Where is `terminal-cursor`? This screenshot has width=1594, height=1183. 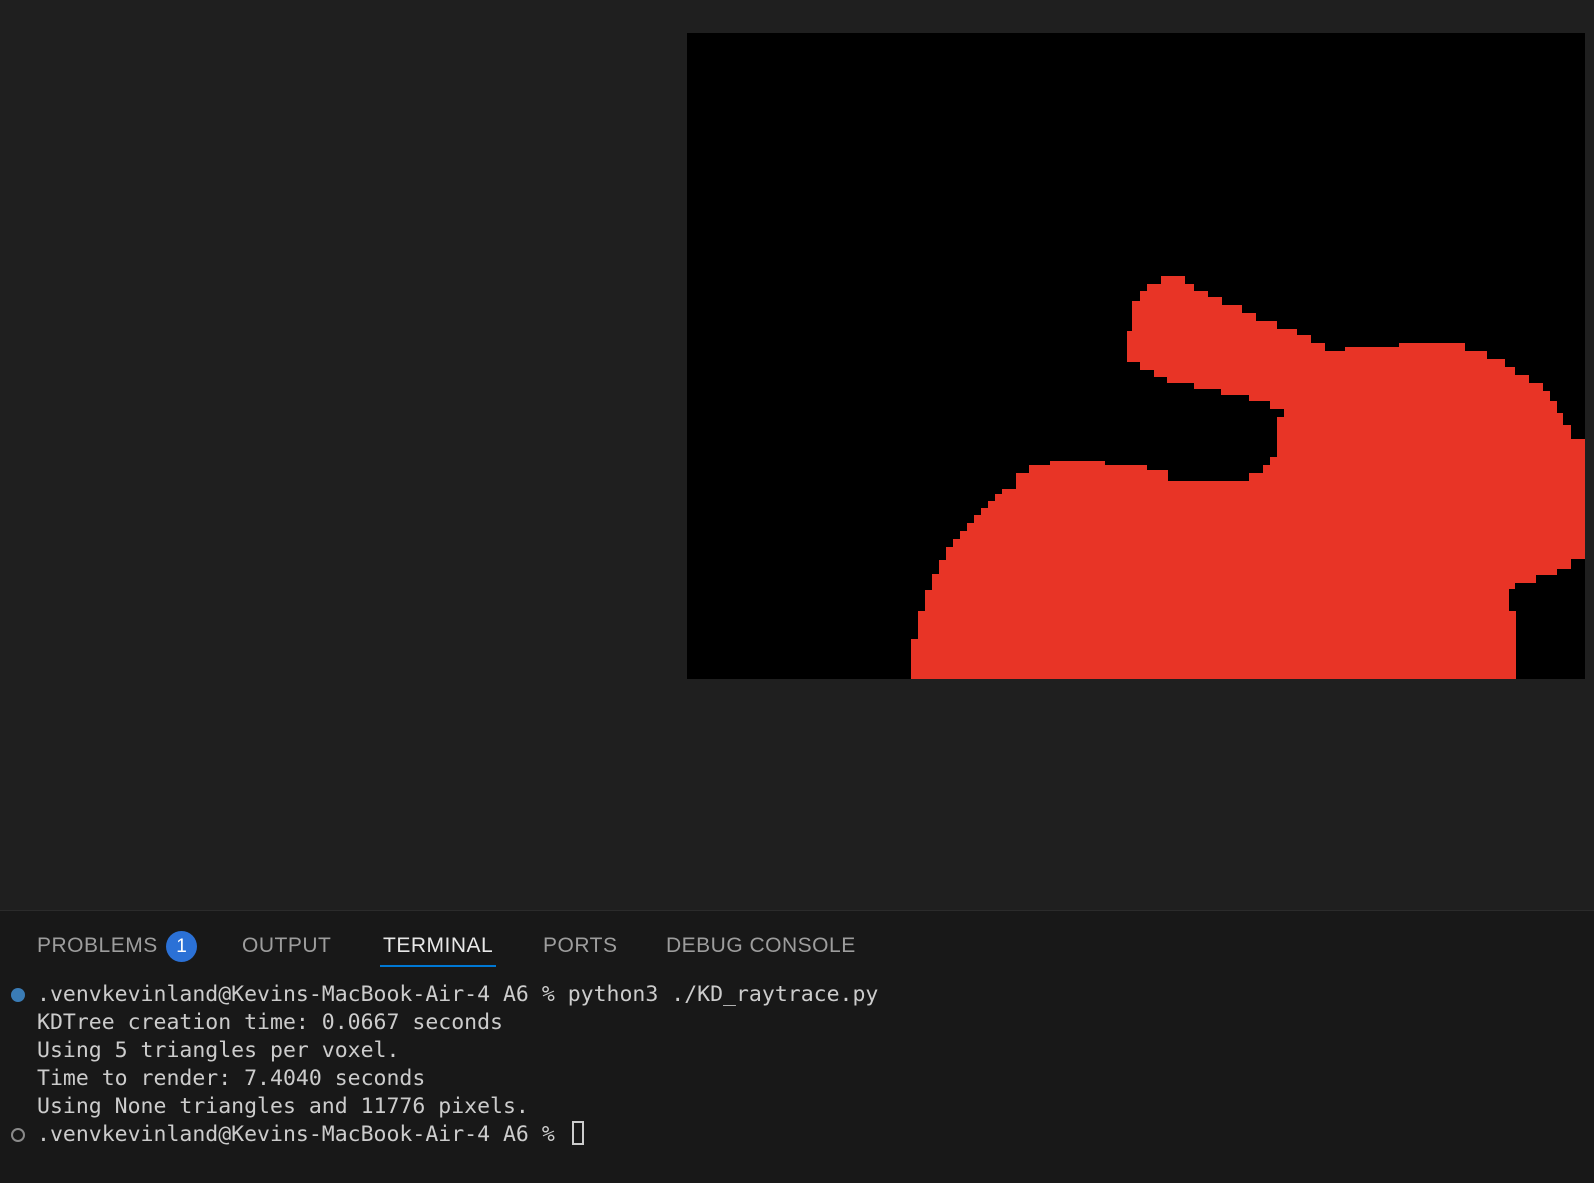 terminal-cursor is located at coordinates (577, 1133).